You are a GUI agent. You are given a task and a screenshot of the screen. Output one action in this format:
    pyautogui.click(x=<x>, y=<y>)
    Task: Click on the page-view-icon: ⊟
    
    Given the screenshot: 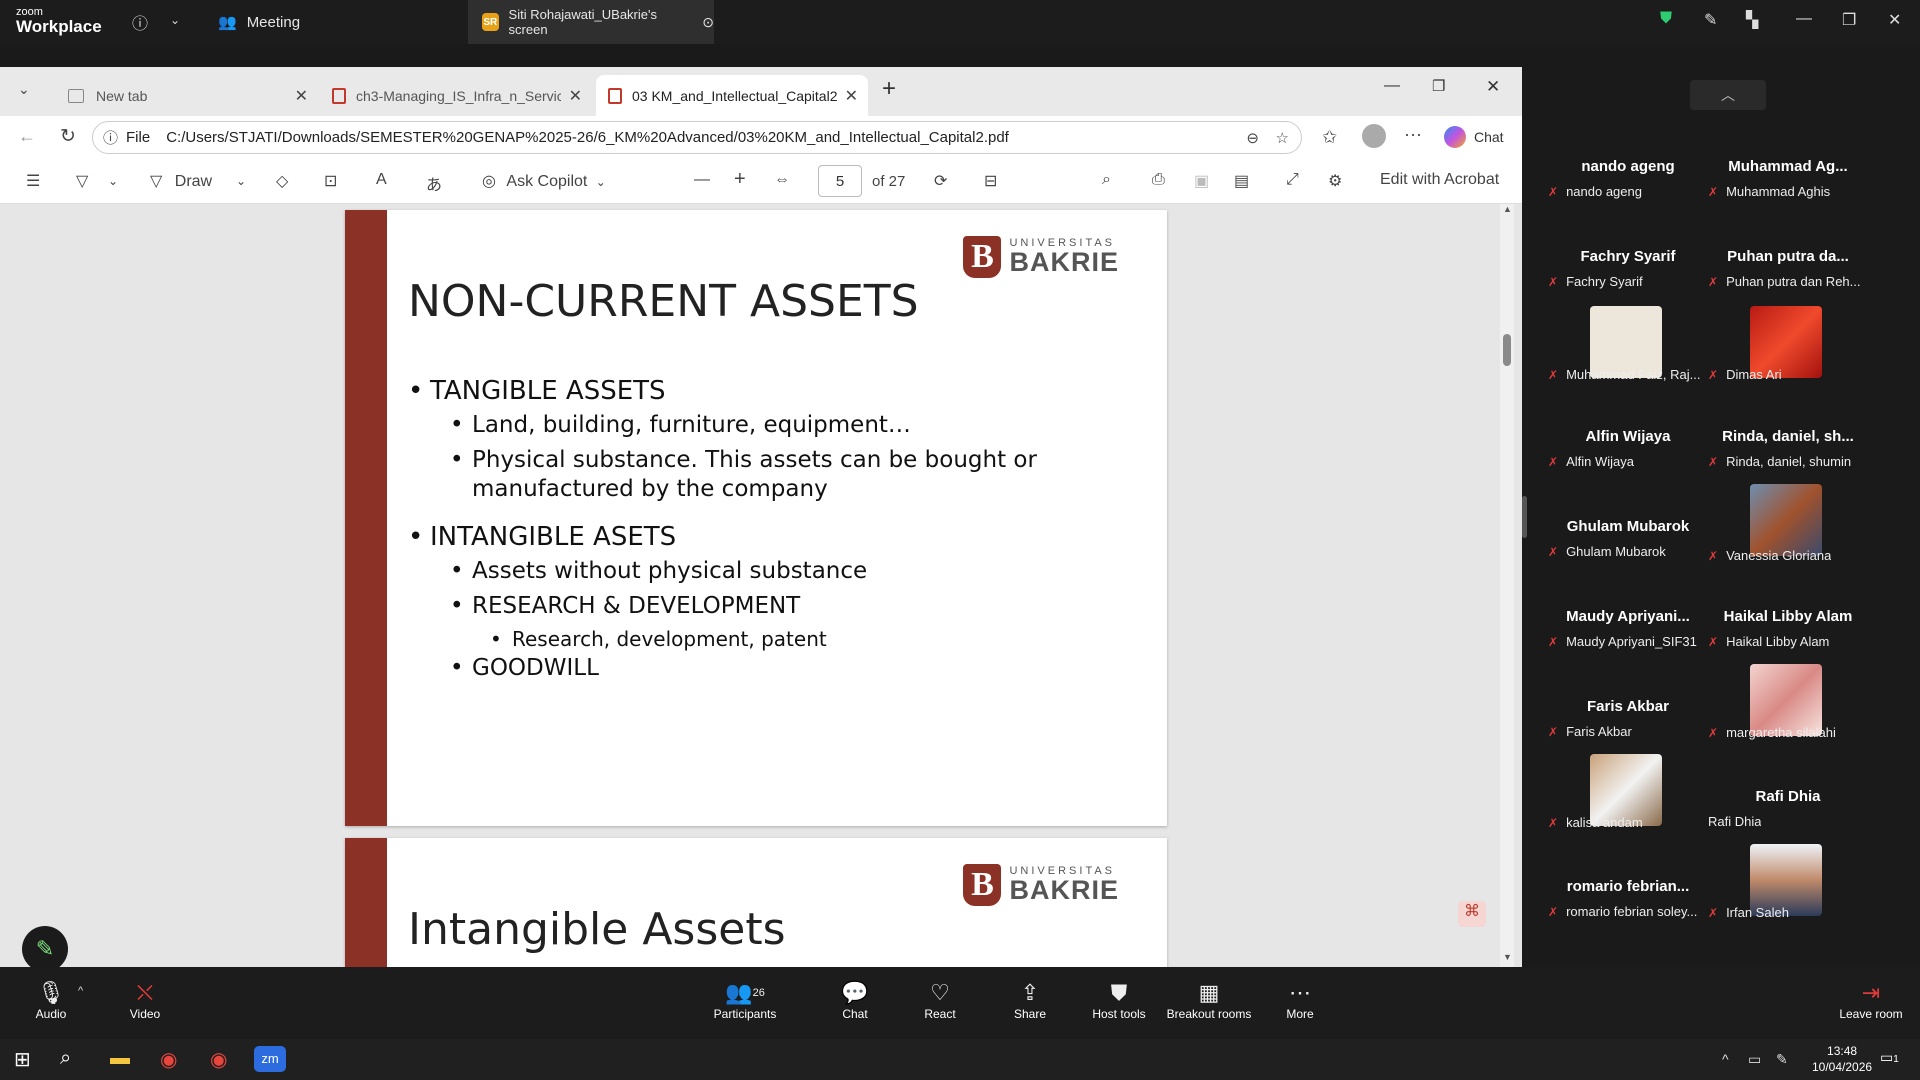 What is the action you would take?
    pyautogui.click(x=990, y=181)
    